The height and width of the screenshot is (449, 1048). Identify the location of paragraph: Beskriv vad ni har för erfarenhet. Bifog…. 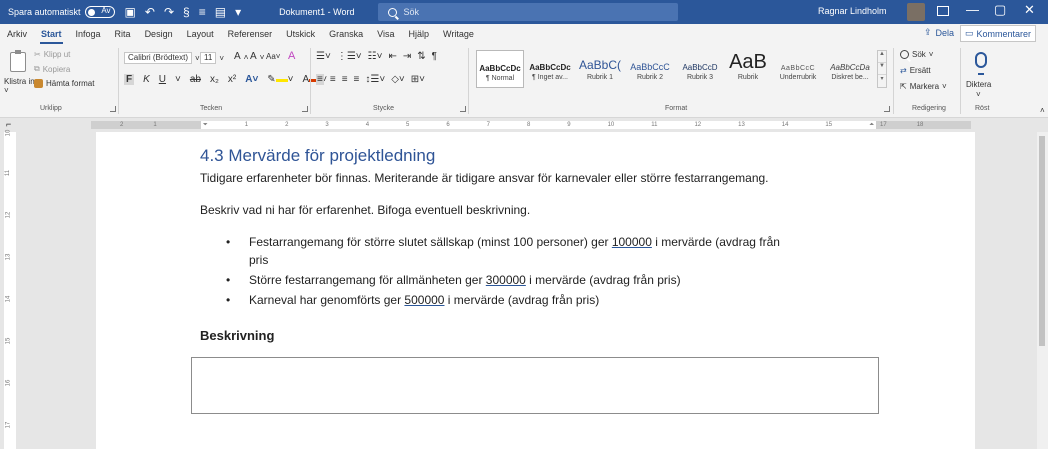
(365, 210).